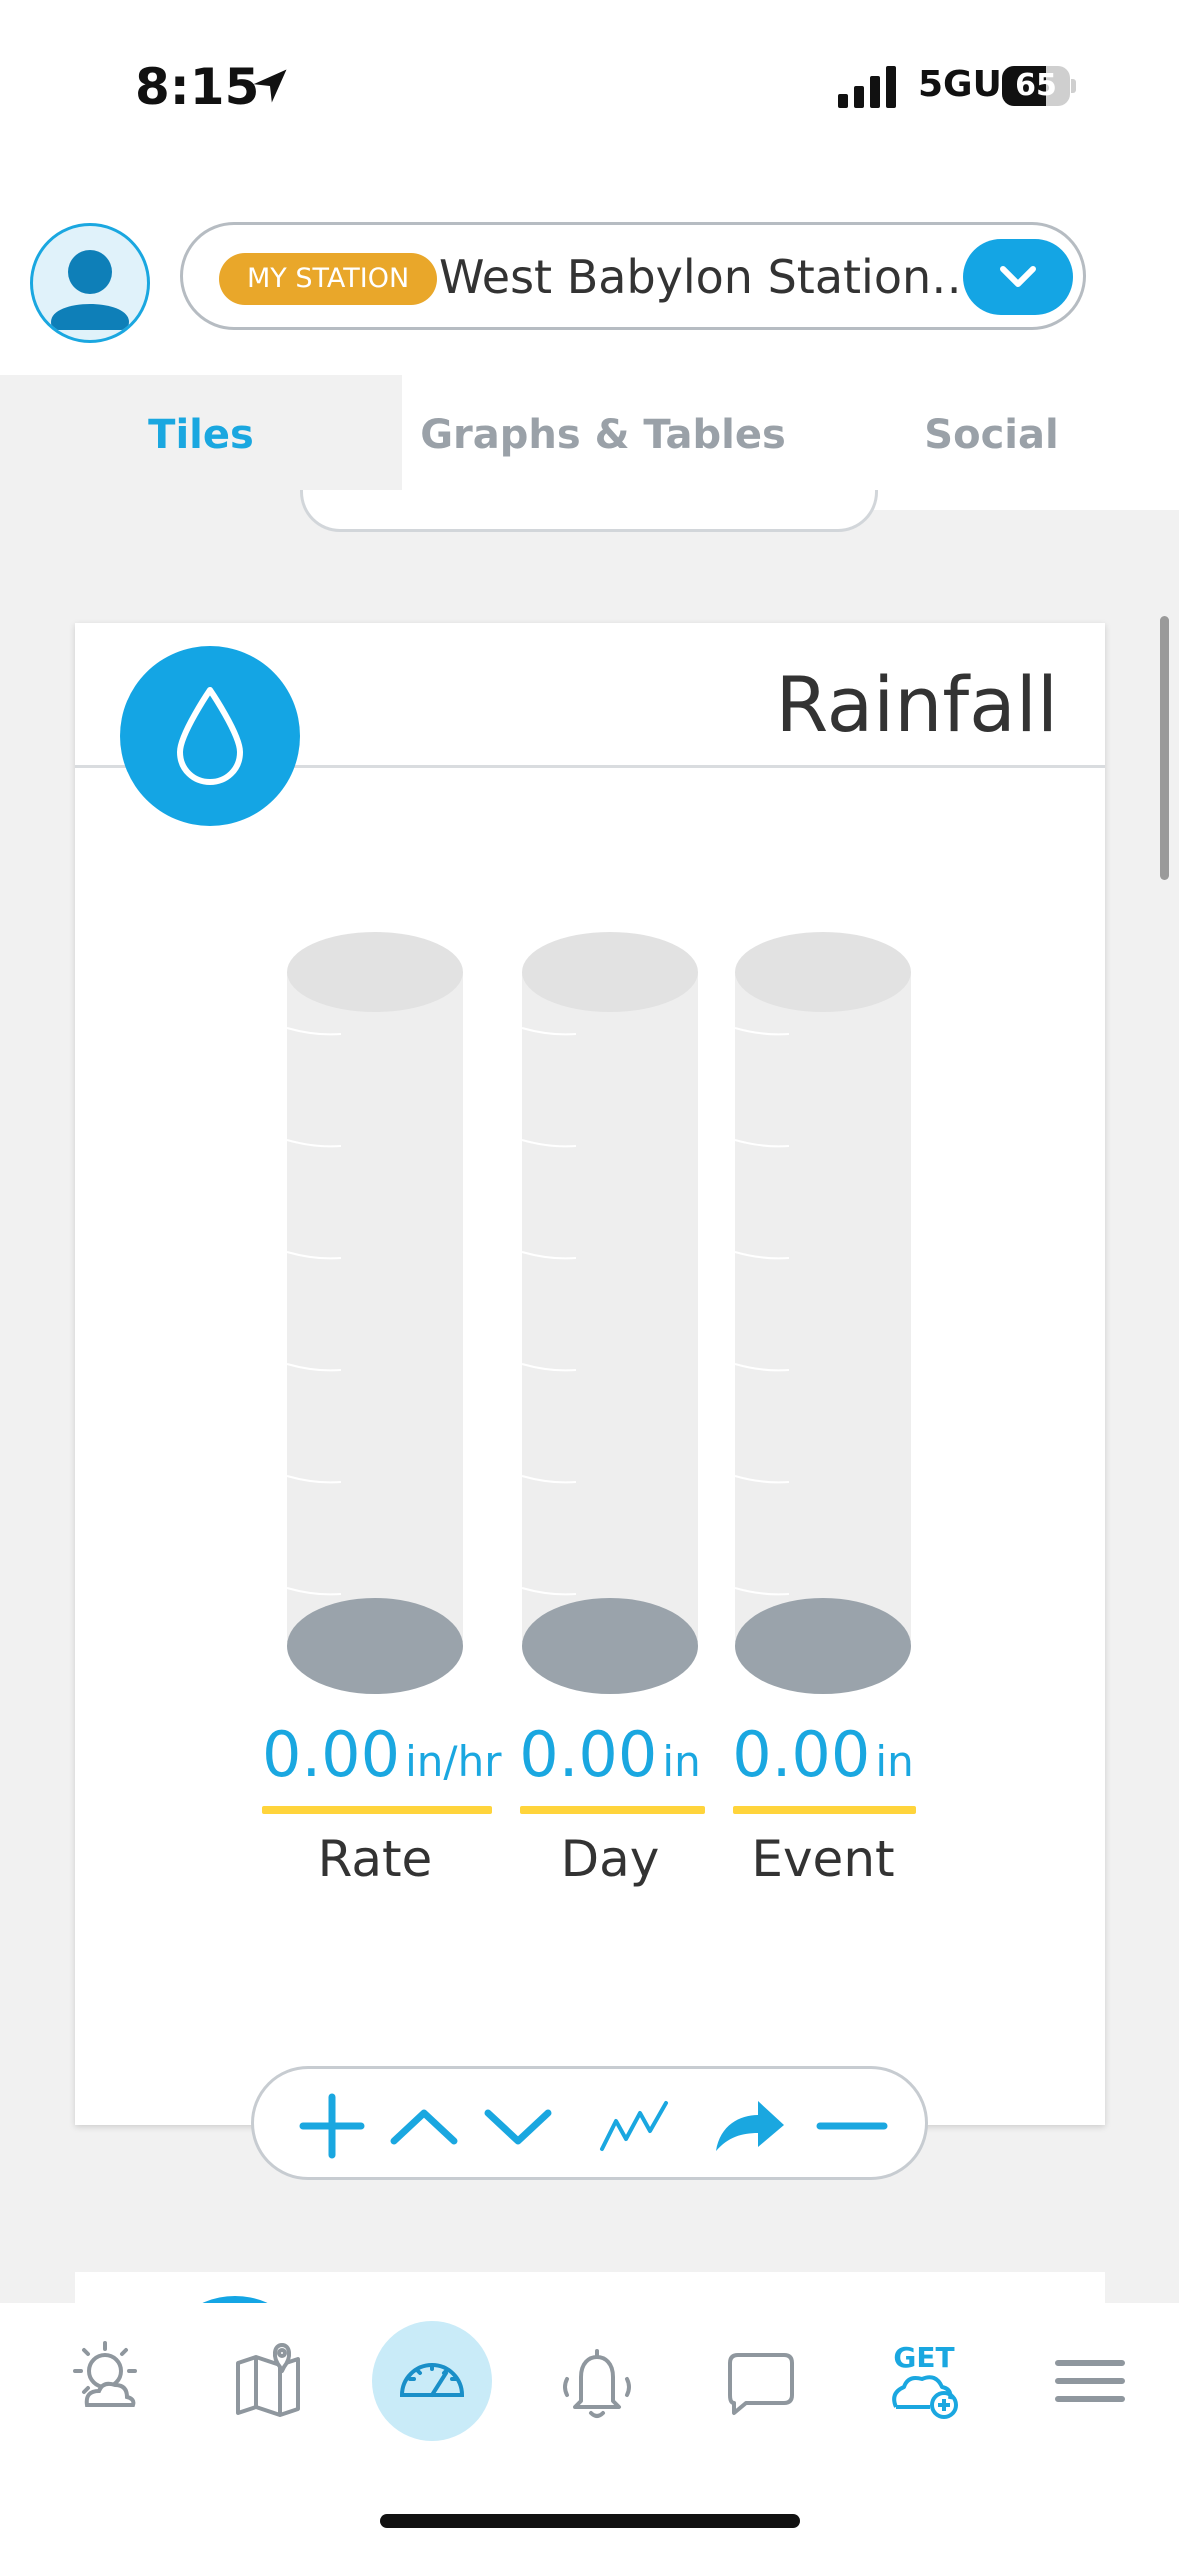  Describe the element at coordinates (823, 1859) in the screenshot. I see `event-label: Event` at that location.